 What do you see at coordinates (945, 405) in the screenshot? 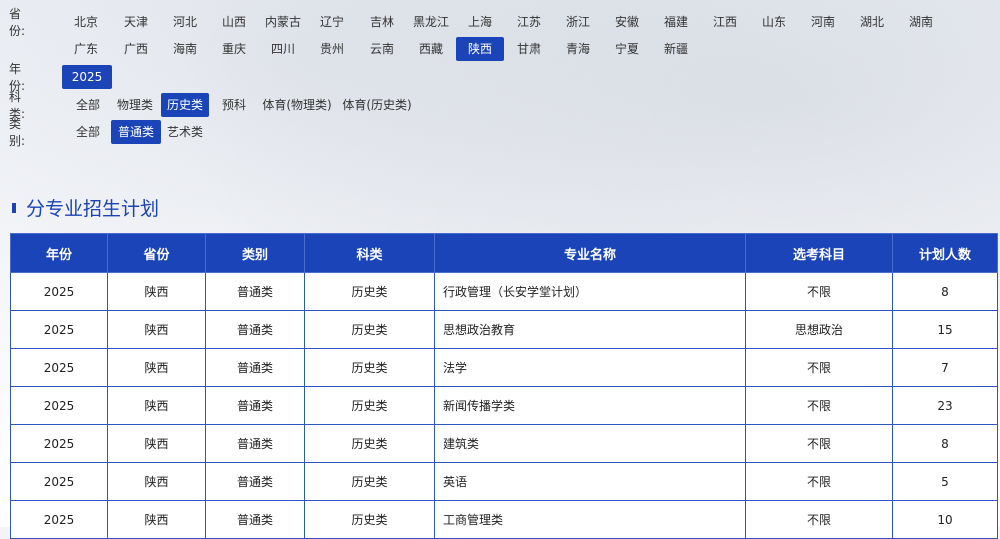
I see `cell-plan-count: 23` at bounding box center [945, 405].